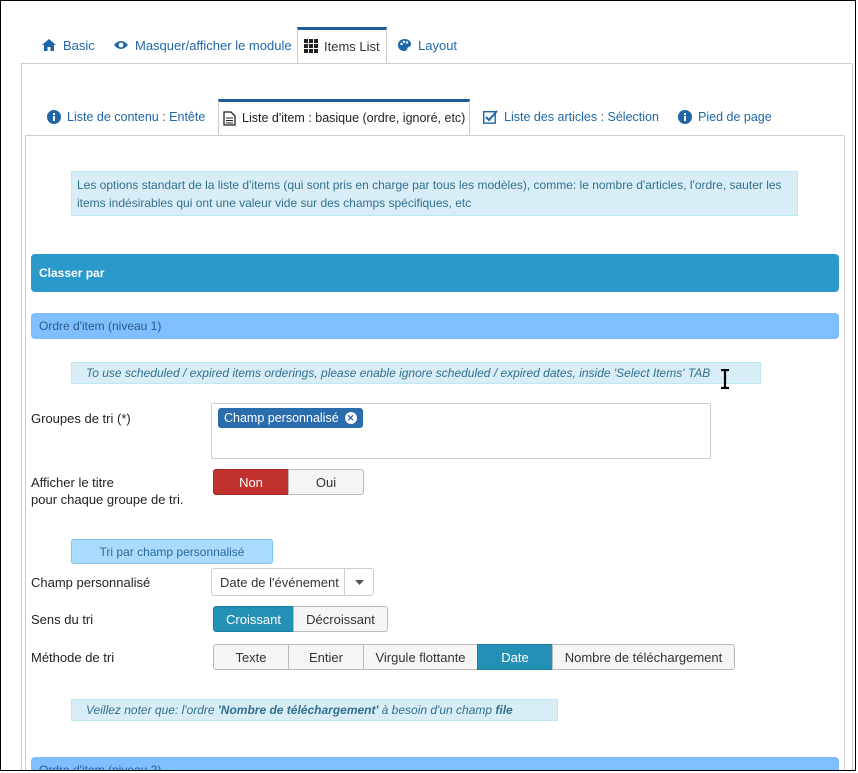  What do you see at coordinates (73, 657) in the screenshot?
I see `sort-method-label: Méthode de tri` at bounding box center [73, 657].